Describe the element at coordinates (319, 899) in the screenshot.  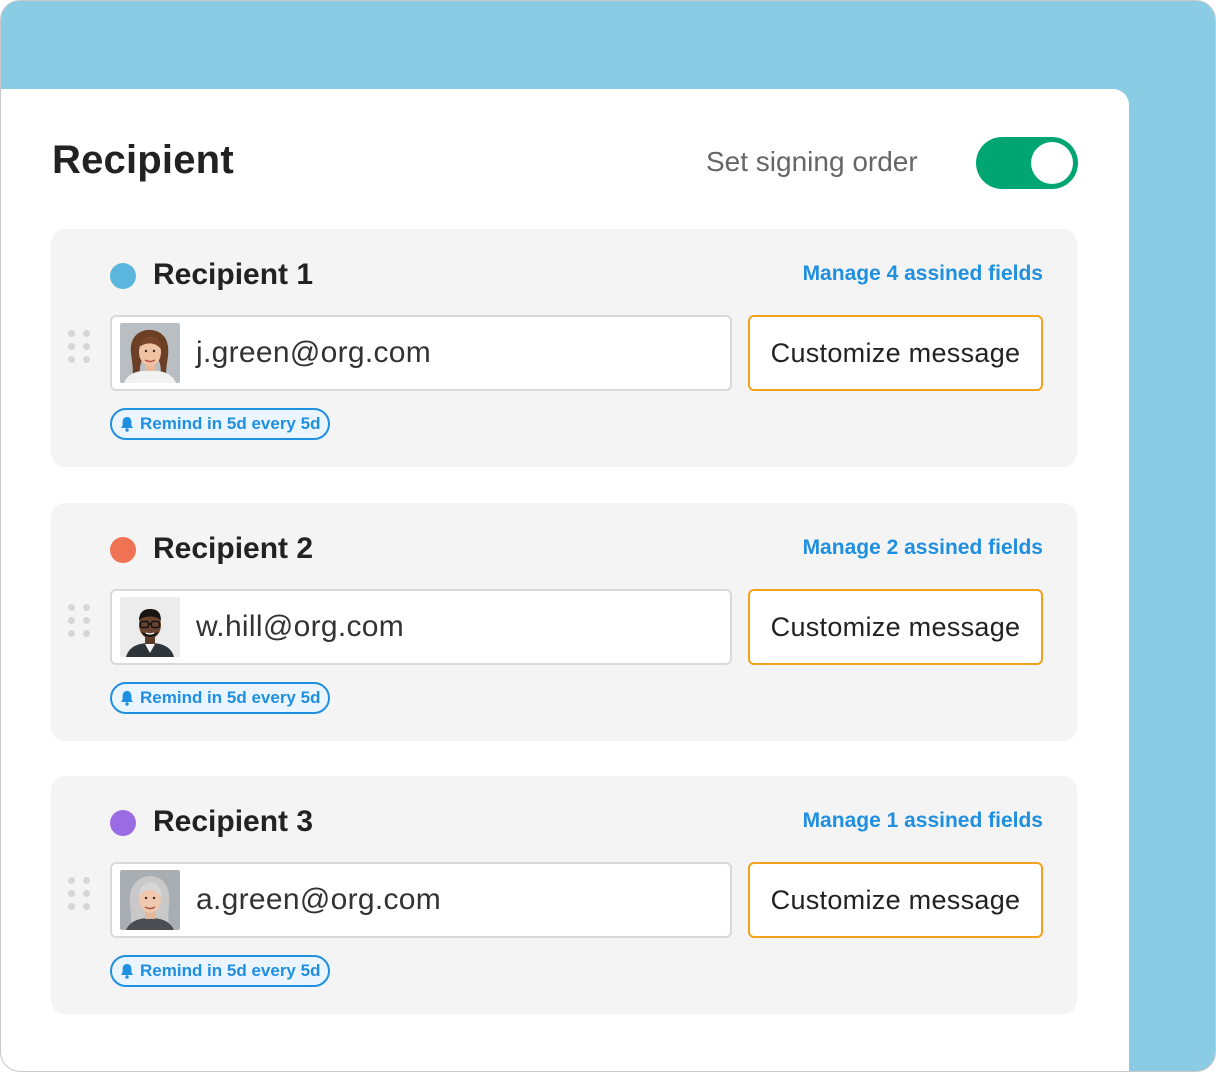
I see `email-value: a.green@org.com` at that location.